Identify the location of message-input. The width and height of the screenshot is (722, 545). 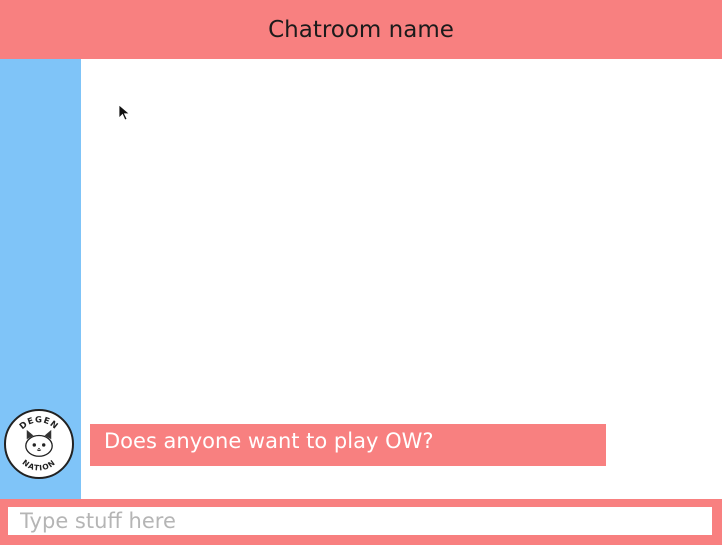
(360, 521).